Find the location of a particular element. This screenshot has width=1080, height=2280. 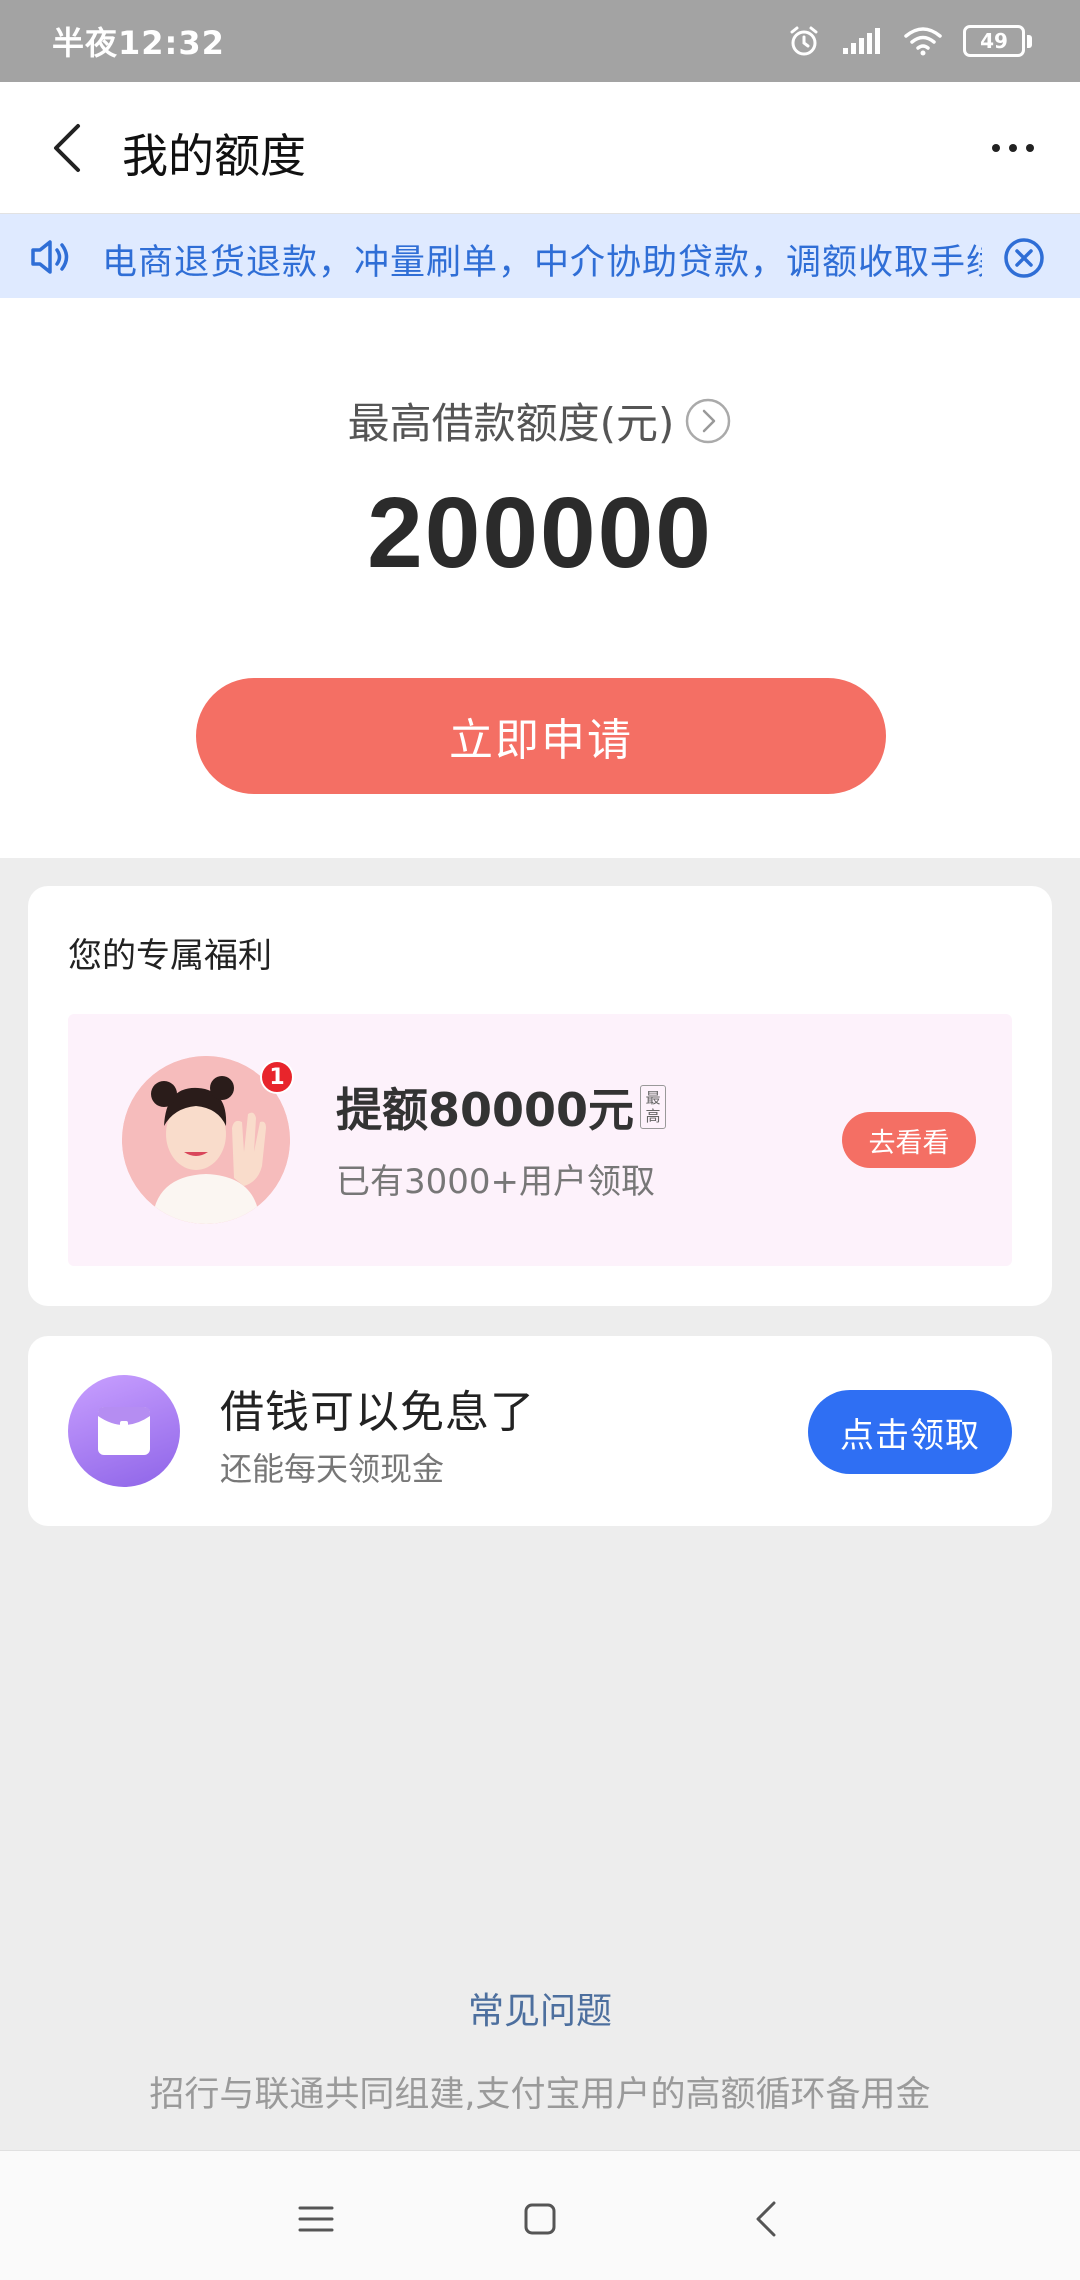

battery-tip is located at coordinates (1029, 41).